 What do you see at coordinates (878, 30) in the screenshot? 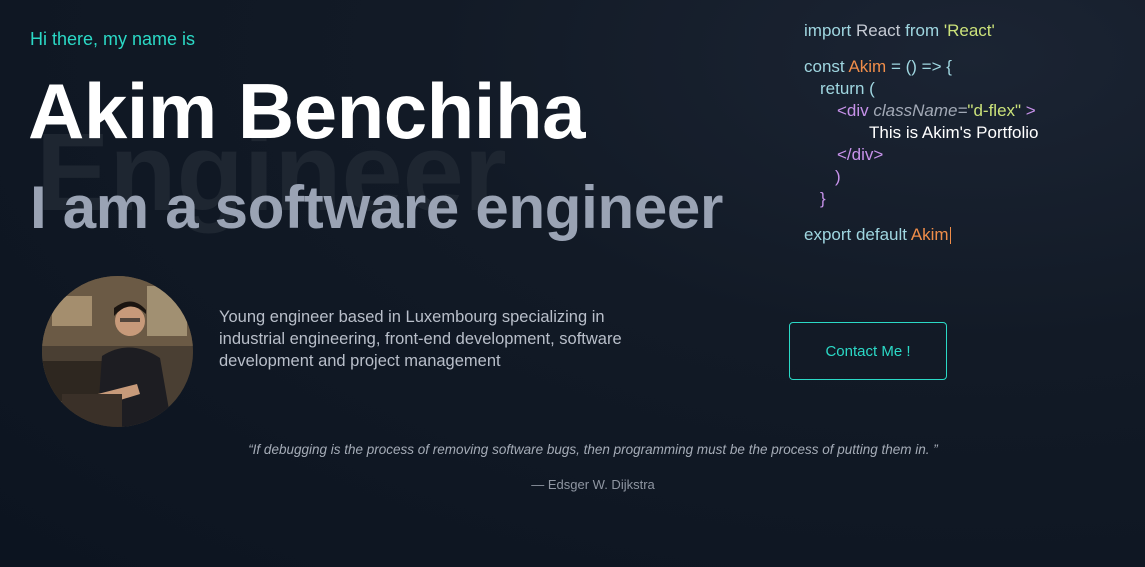
I see `code-identifier: React` at bounding box center [878, 30].